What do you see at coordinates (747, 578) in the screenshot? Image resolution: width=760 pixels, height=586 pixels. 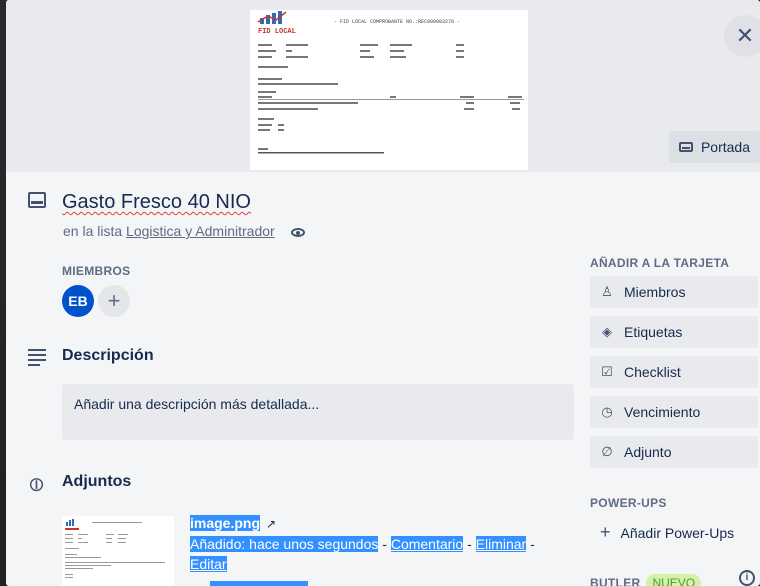 I see `info-icon: i` at bounding box center [747, 578].